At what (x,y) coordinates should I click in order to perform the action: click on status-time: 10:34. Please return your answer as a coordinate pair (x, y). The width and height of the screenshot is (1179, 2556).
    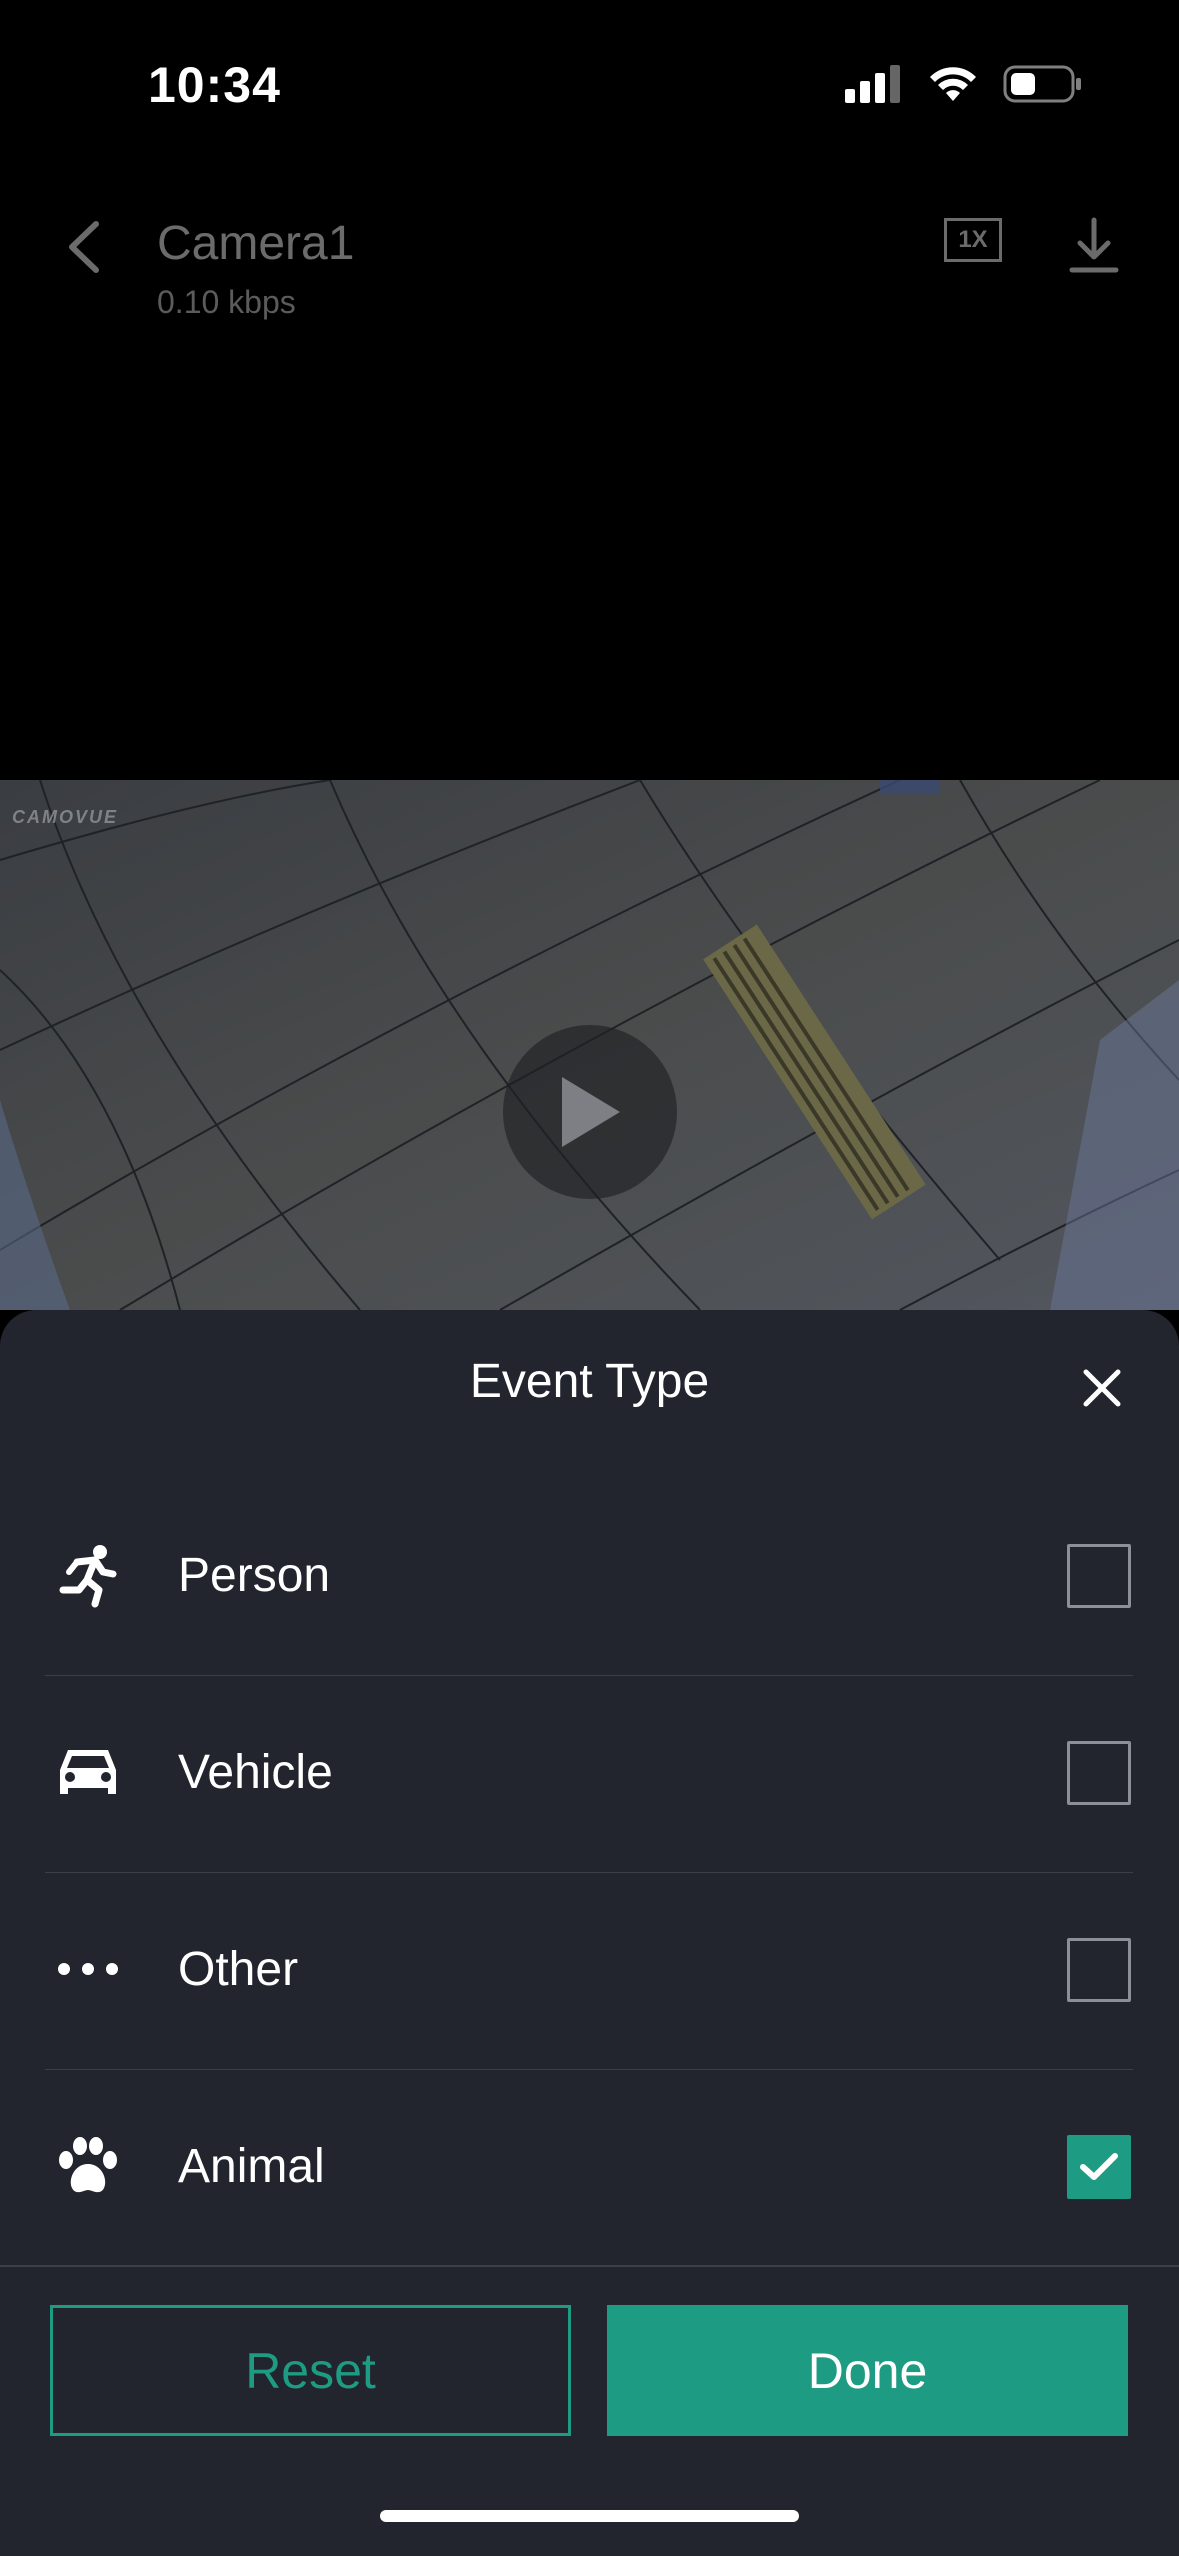
    Looking at the image, I should click on (214, 85).